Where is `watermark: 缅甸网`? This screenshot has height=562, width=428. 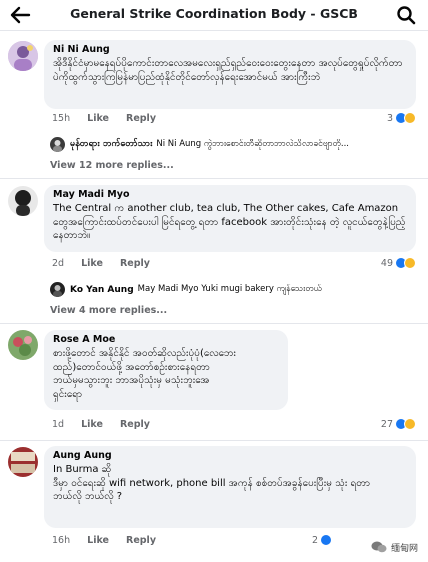 watermark: 缅甸网 is located at coordinates (394, 547).